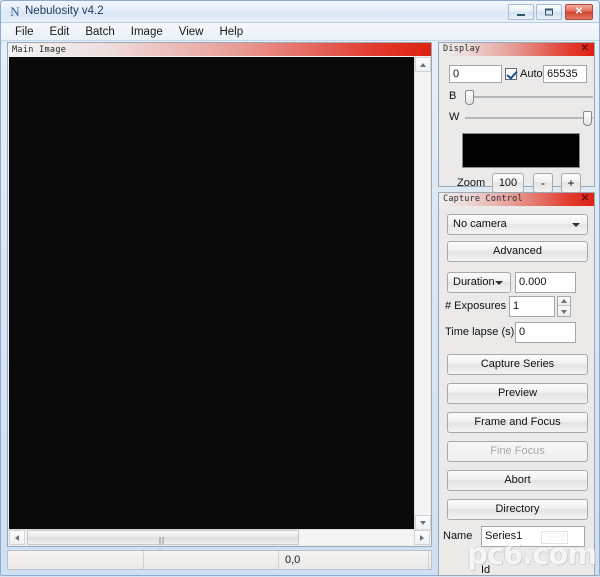  What do you see at coordinates (543, 183) in the screenshot?
I see `zoom-out-button: -` at bounding box center [543, 183].